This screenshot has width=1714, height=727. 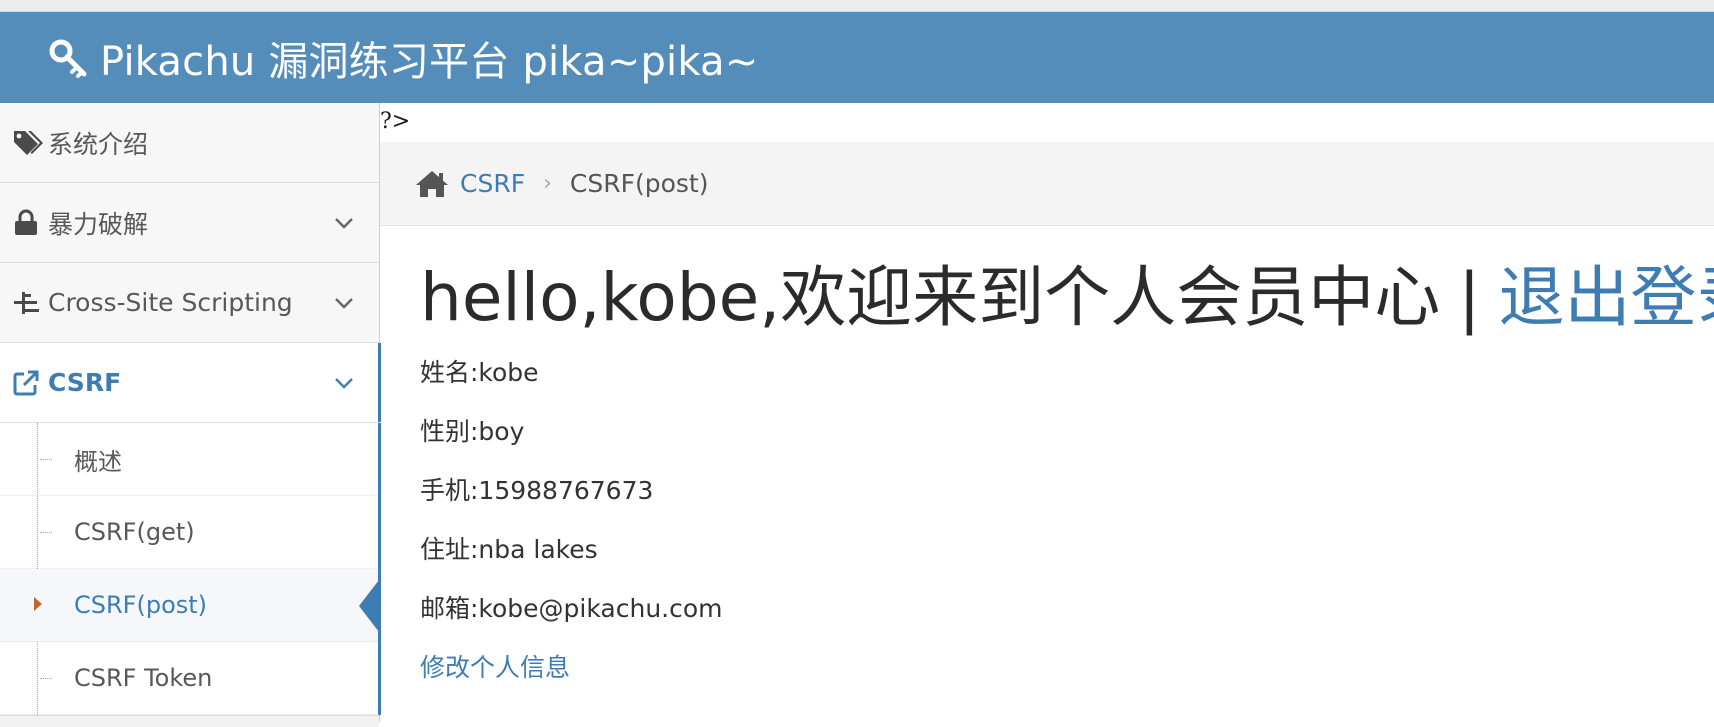 I want to click on submenu-item-csrf-post: CSRF(post), so click(x=189, y=605).